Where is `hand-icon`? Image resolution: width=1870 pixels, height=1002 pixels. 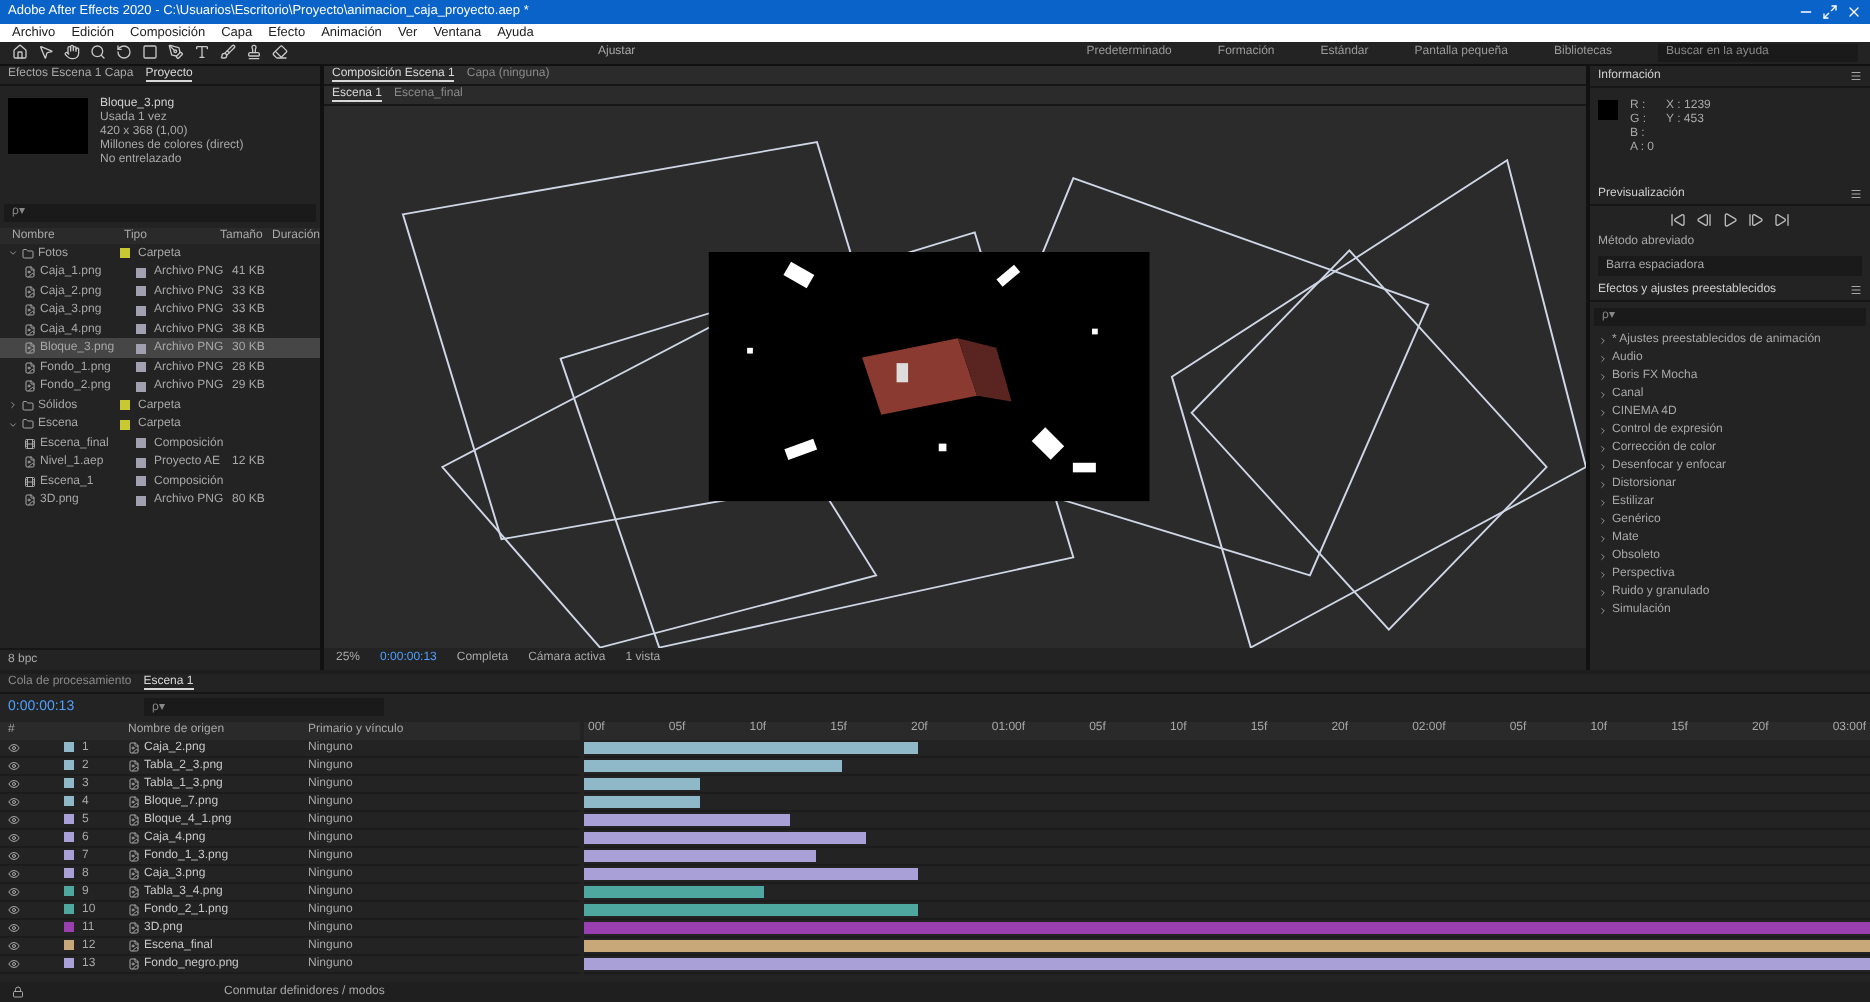 hand-icon is located at coordinates (72, 52).